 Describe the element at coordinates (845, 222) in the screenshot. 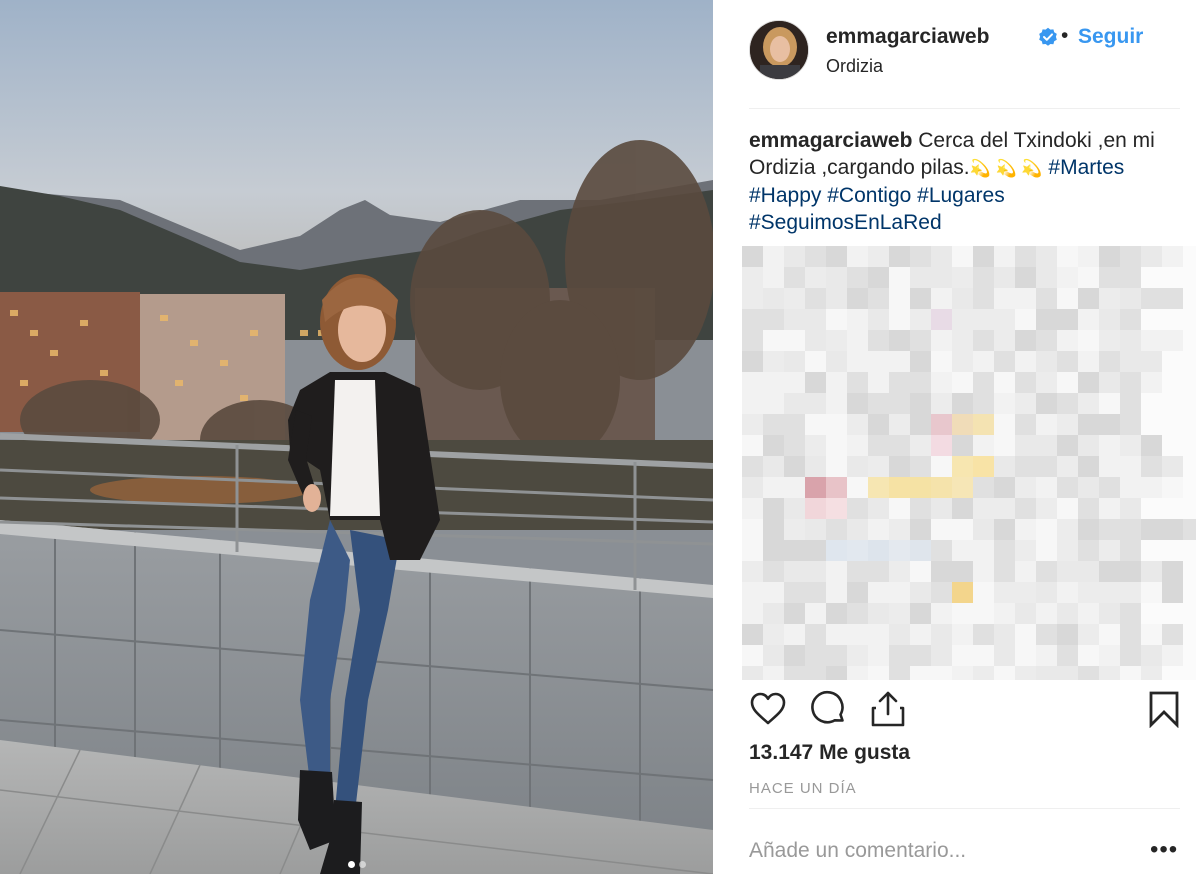

I see `hashtag-link: #SeguimosEnLaRed` at that location.